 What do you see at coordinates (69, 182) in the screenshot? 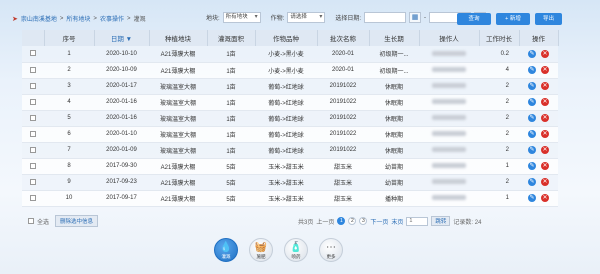
I see `table-cell: 9` at bounding box center [69, 182].